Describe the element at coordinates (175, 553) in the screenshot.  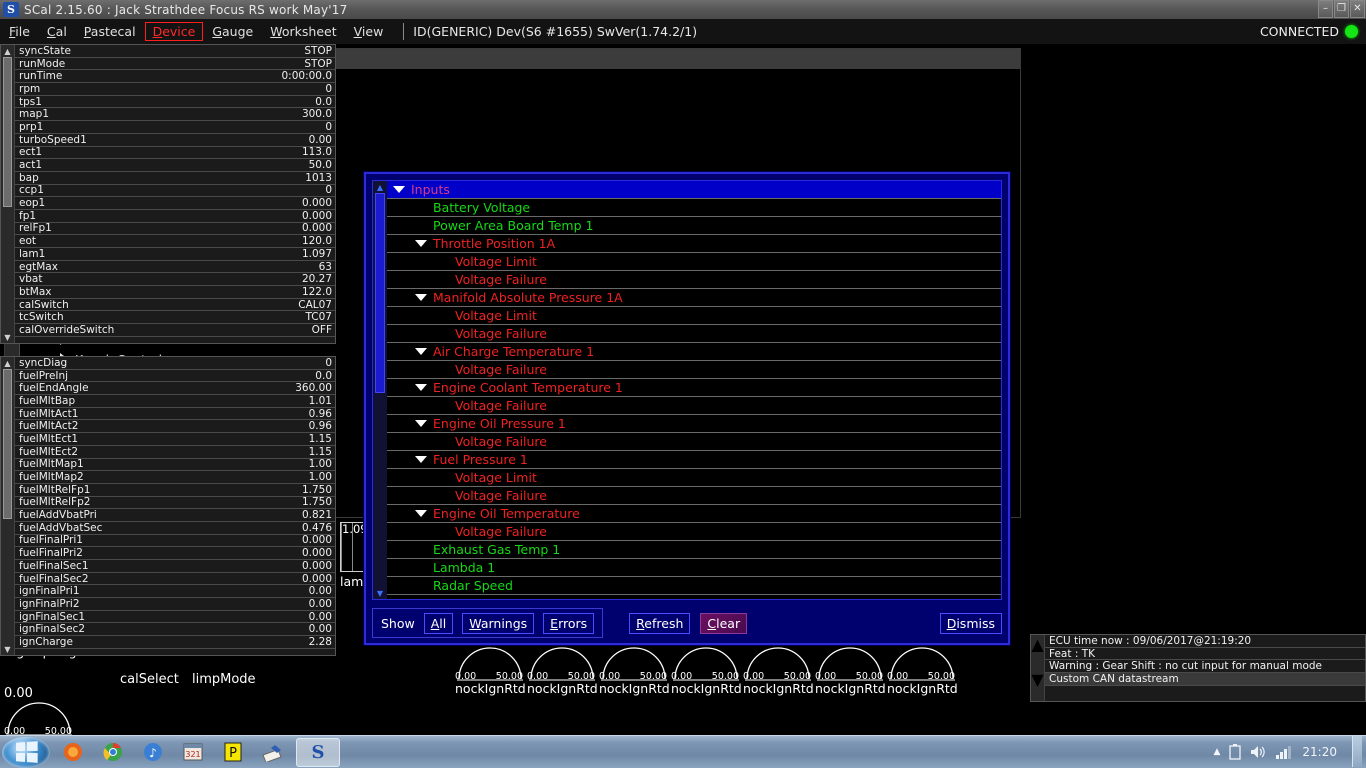
I see `telemetry-row: fuelFinalPri2 0.000` at that location.